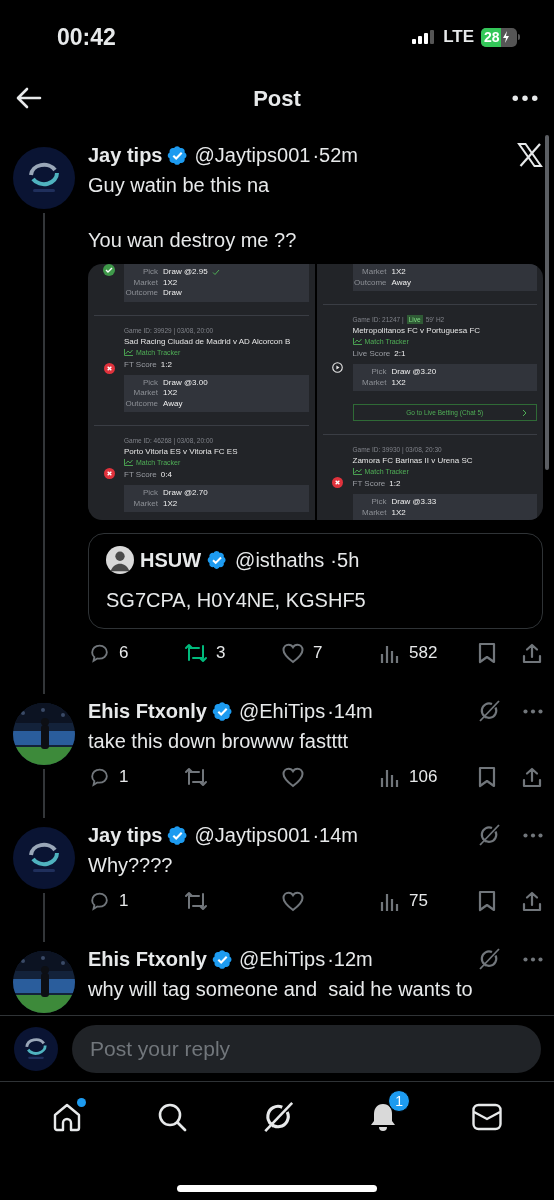 The image size is (554, 1200). What do you see at coordinates (281, 989) in the screenshot?
I see `post-text: why will tag someone and said he wants to` at bounding box center [281, 989].